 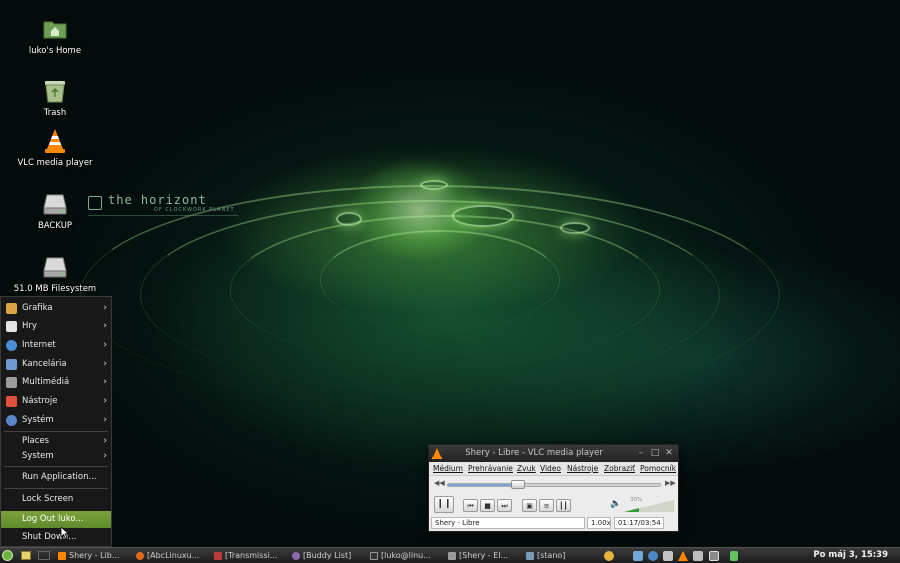 I want to click on taskbar-button-pidgin: [Buddy List], so click(x=326, y=556).